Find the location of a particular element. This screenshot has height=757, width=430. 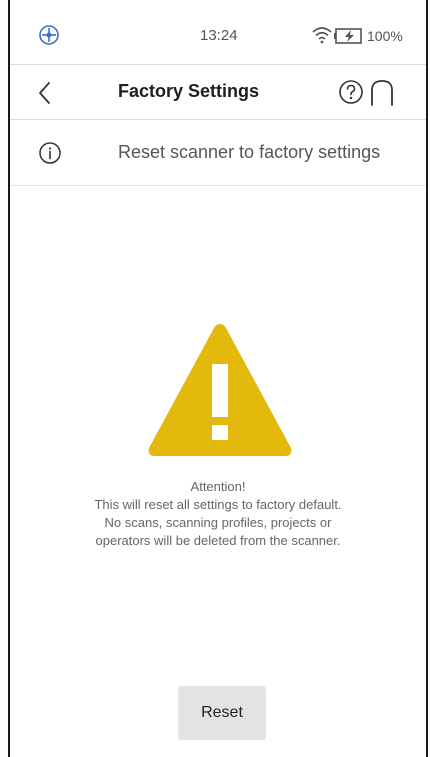

scanner-logo-icon is located at coordinates (49, 35).